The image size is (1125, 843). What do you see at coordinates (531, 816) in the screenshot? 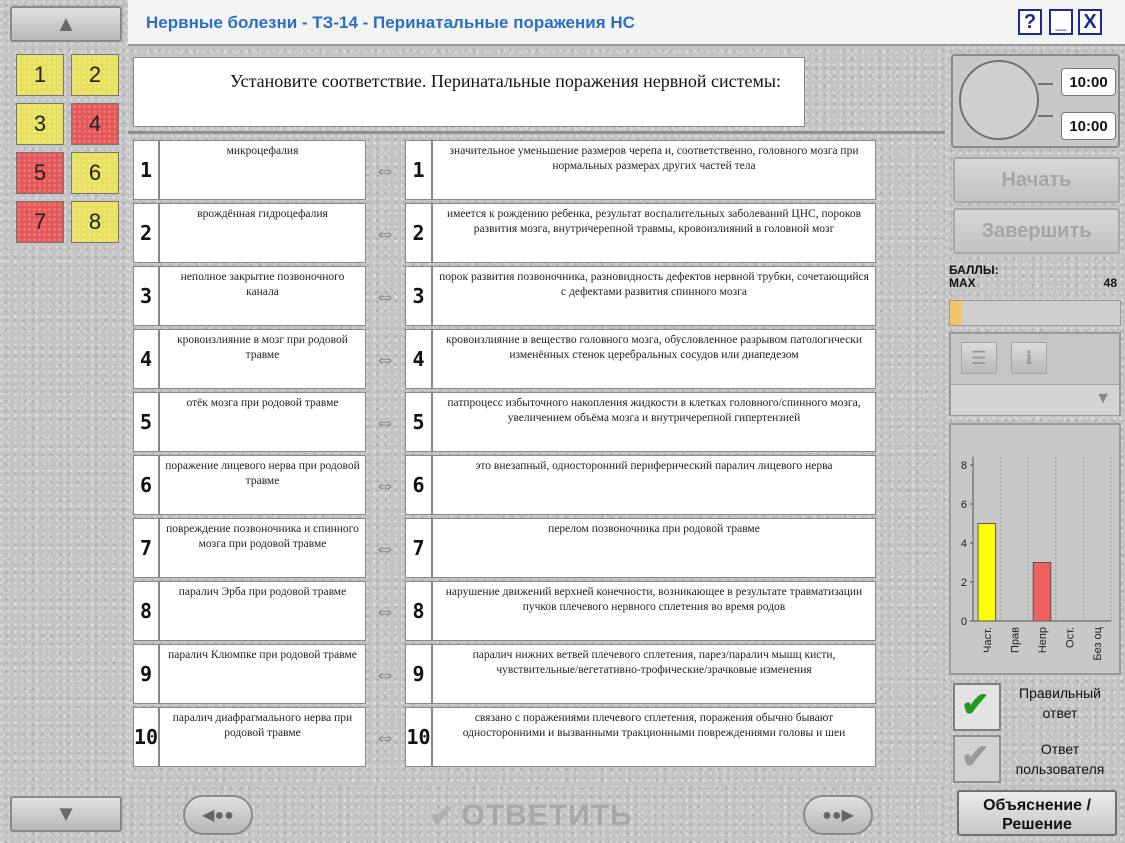
I see `answer-button: ✔ ОТВЕТИТЬ` at bounding box center [531, 816].